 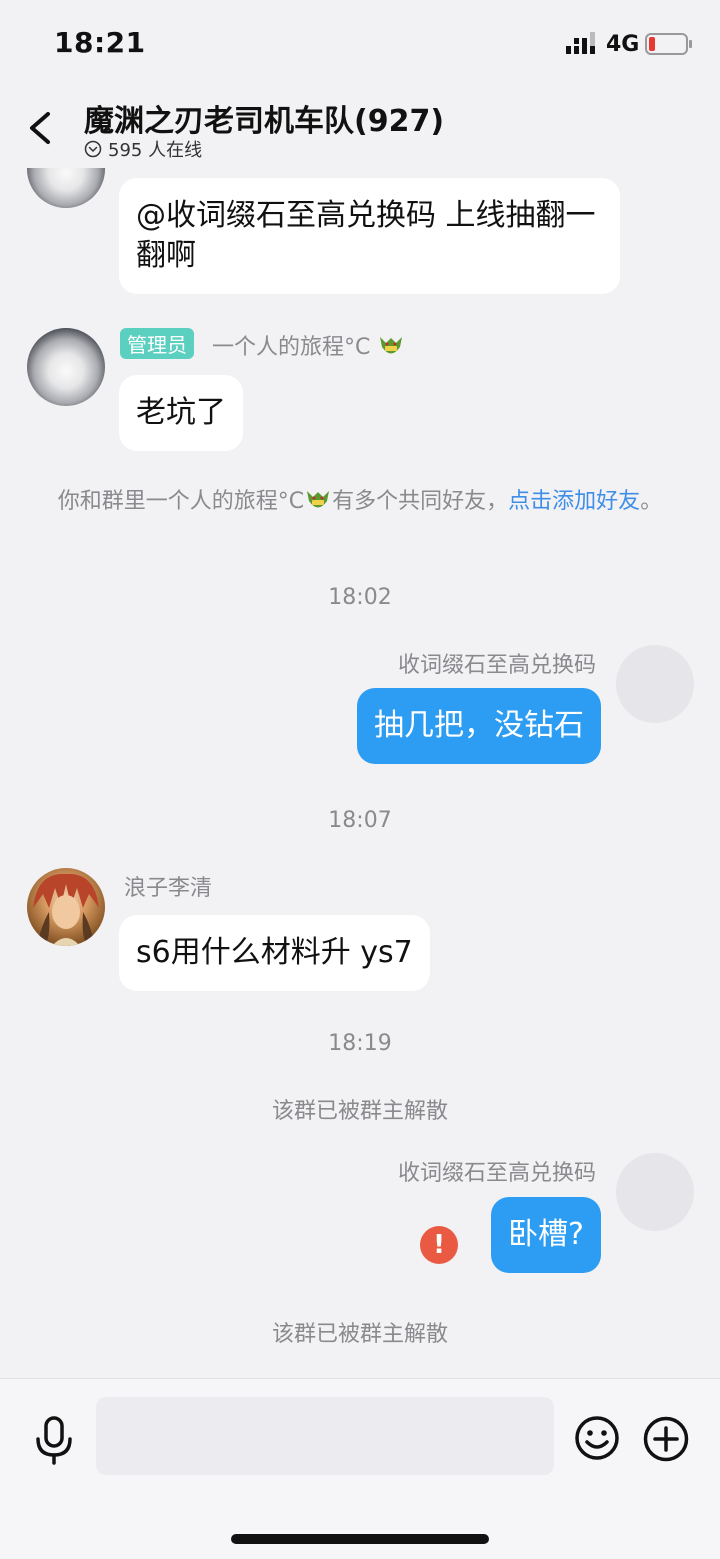 What do you see at coordinates (668, 44) in the screenshot?
I see `battery-icon` at bounding box center [668, 44].